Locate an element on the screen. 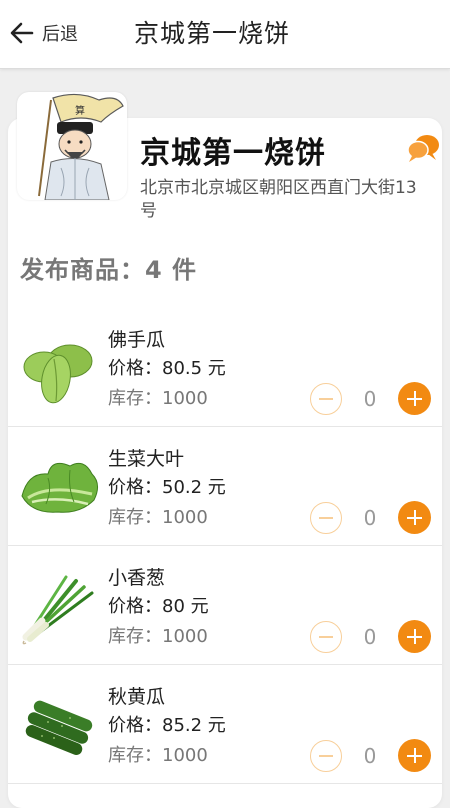 This screenshot has width=450, height=808. product-name: 小香葱 is located at coordinates (137, 578).